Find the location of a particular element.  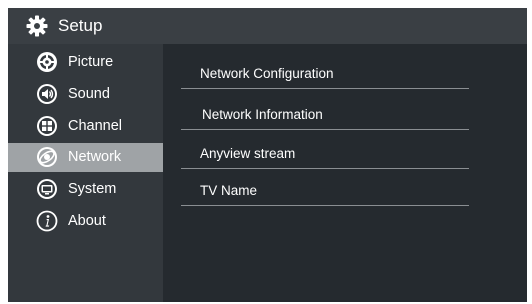

sidebar-item-sound: Sound is located at coordinates (85, 94).